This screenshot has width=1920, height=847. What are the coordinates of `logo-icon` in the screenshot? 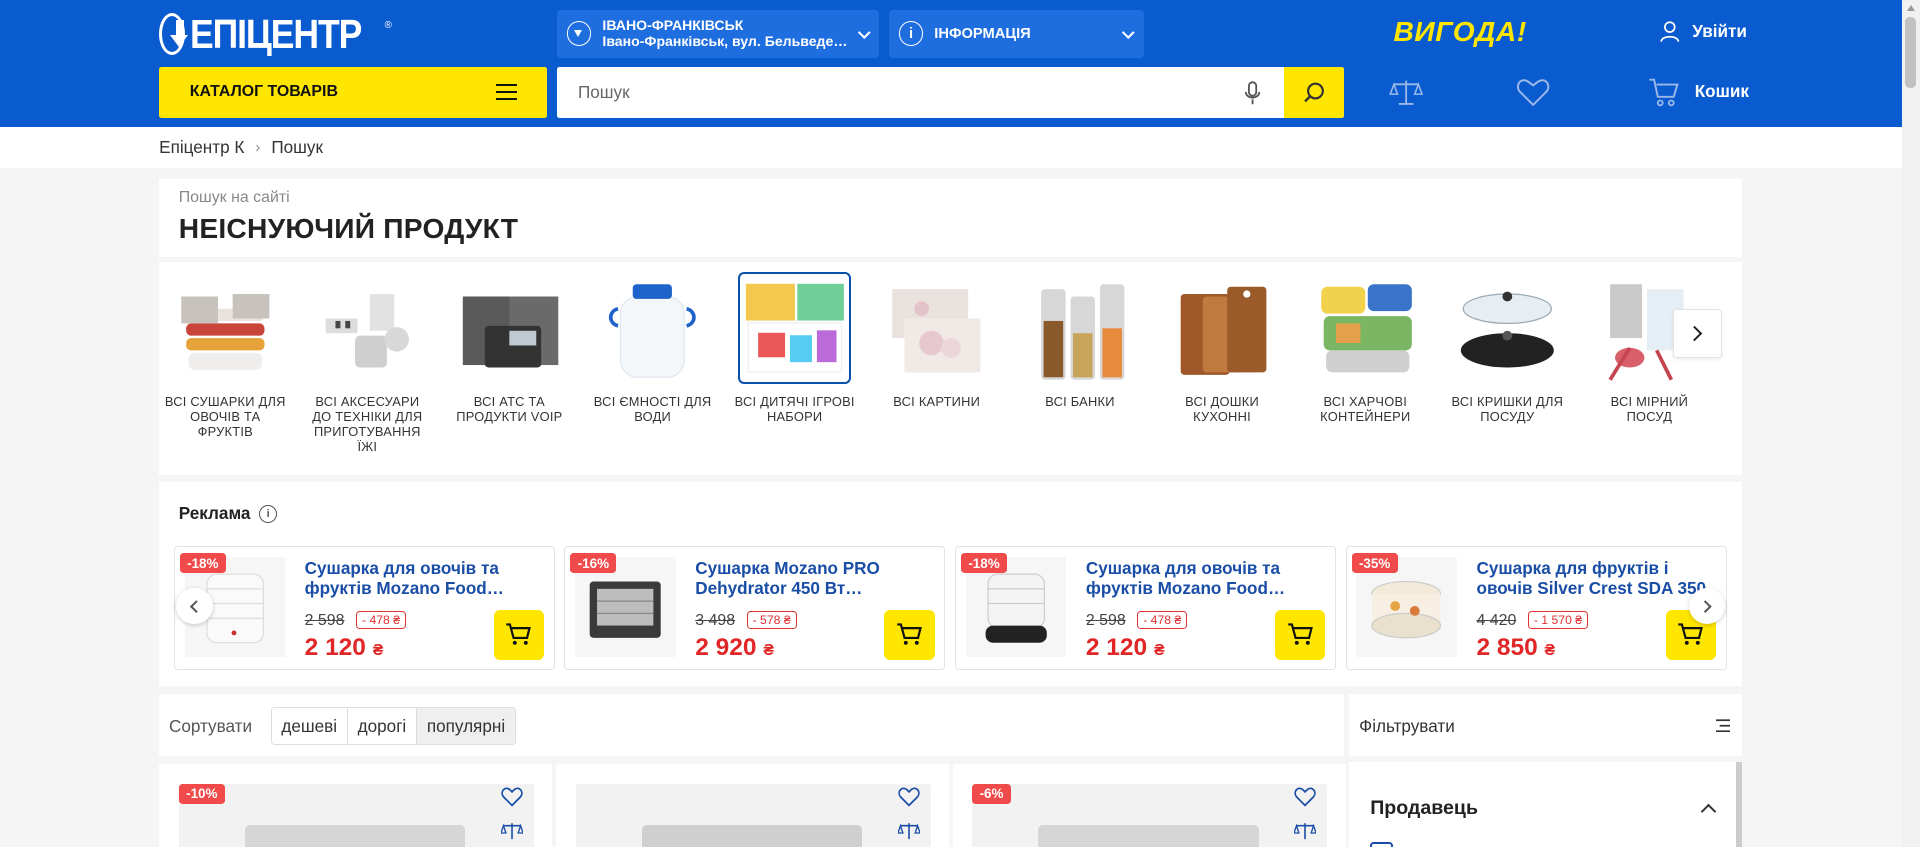 It's located at (173, 34).